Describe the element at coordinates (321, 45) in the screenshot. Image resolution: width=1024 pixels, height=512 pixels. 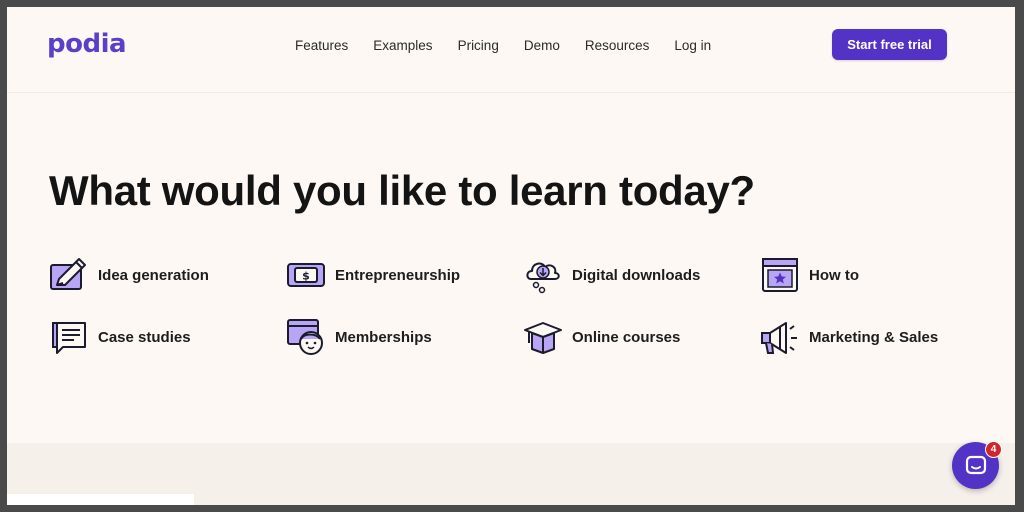
I see `nav-features: Features` at that location.